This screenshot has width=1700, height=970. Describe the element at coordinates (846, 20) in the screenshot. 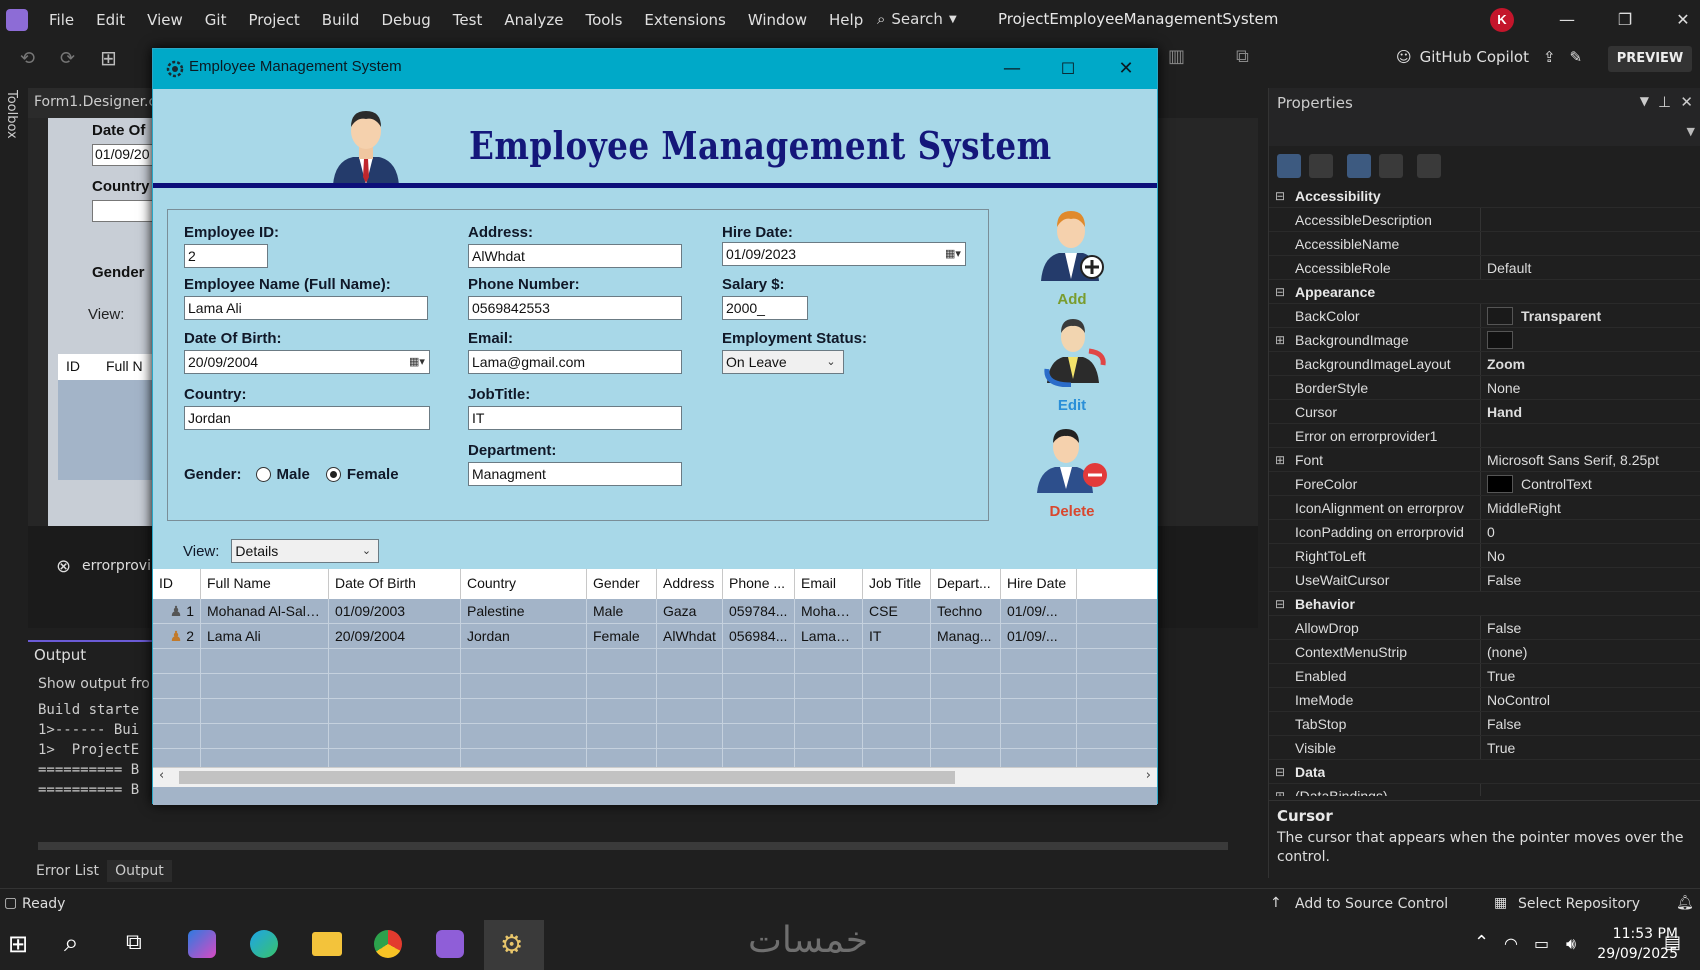

I see `menu-help: Help` at that location.